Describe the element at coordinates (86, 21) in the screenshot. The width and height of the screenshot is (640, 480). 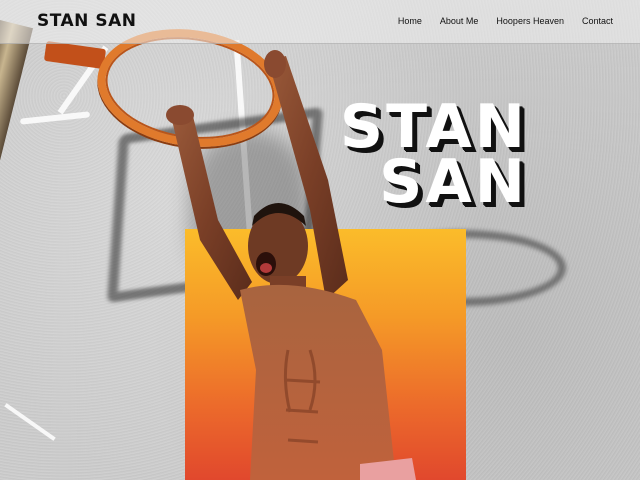
I see `brand-logo: STAN SAN` at that location.